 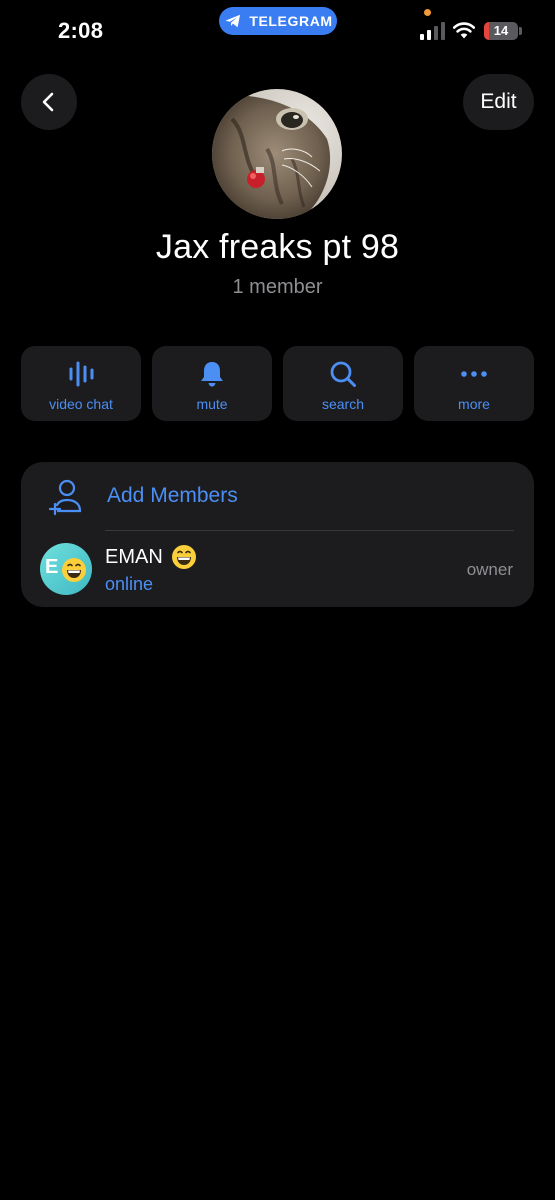 What do you see at coordinates (432, 31) in the screenshot?
I see `cellular-signal-icon` at bounding box center [432, 31].